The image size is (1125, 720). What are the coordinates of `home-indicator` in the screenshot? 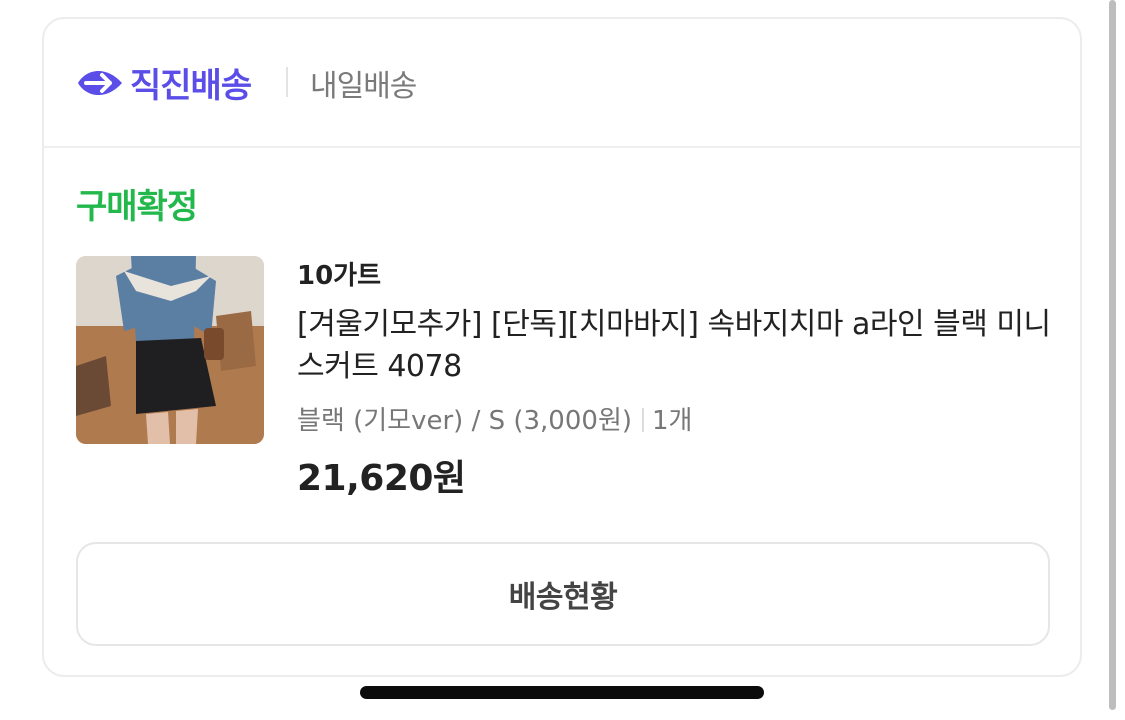 It's located at (562, 692).